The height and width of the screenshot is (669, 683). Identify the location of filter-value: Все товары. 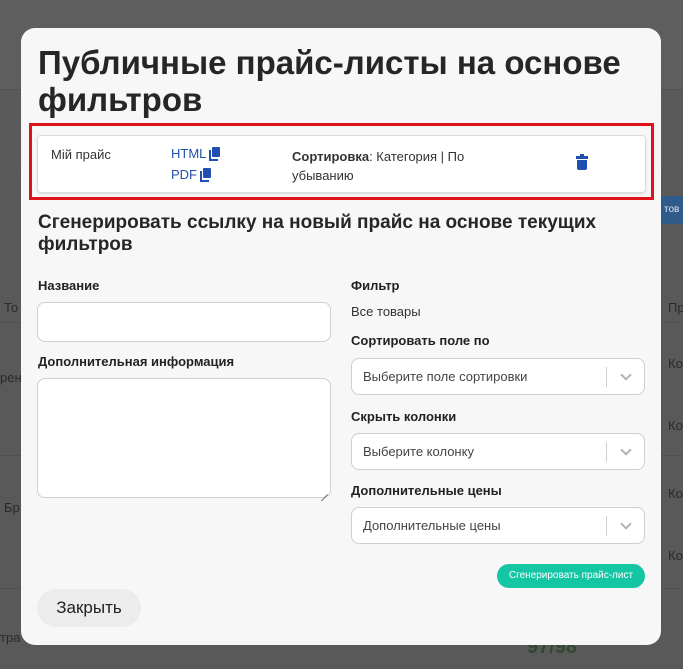
(386, 311).